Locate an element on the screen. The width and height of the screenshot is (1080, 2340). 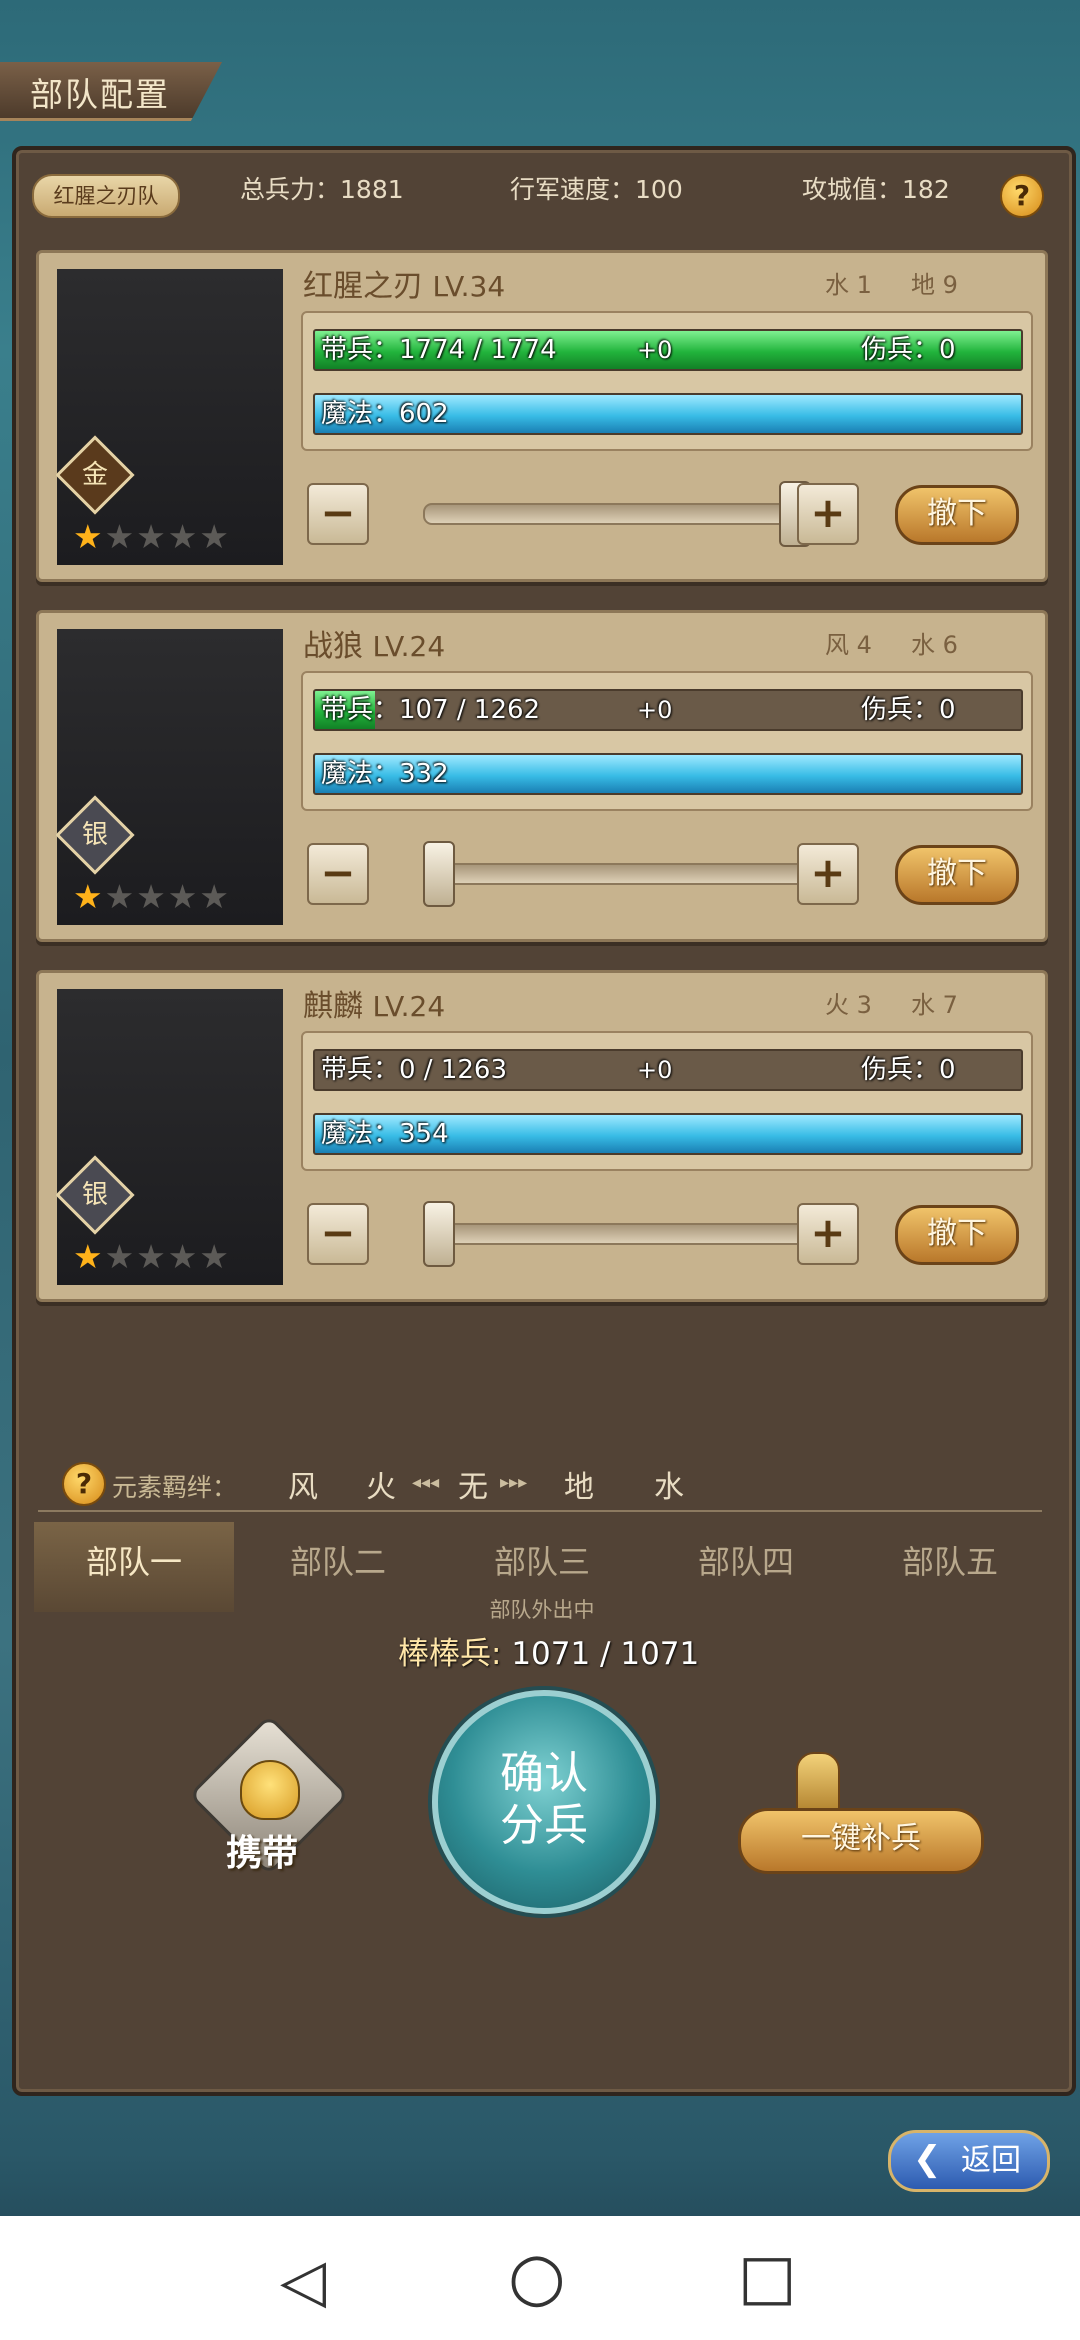
bond-label: 元素羁绊： is located at coordinates (175, 1487).